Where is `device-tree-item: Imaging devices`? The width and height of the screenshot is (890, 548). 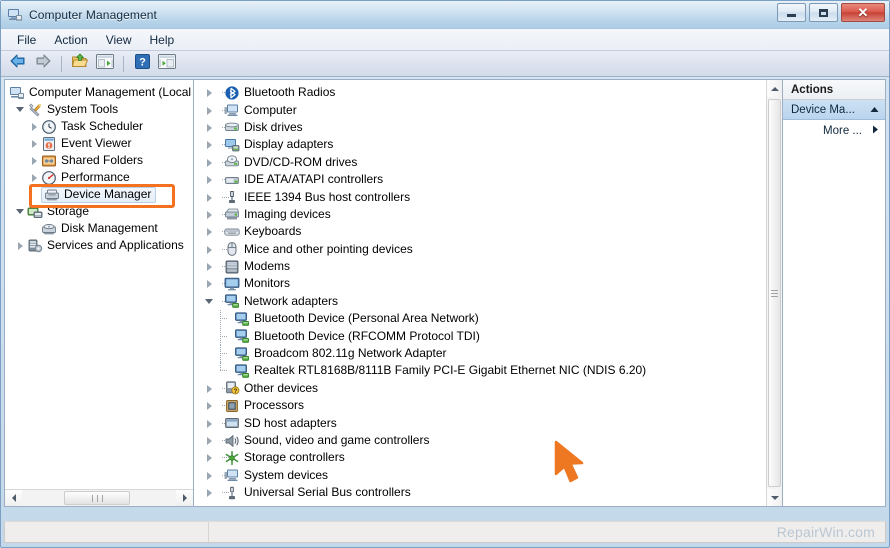
device-tree-item: Imaging devices is located at coordinates (480, 214).